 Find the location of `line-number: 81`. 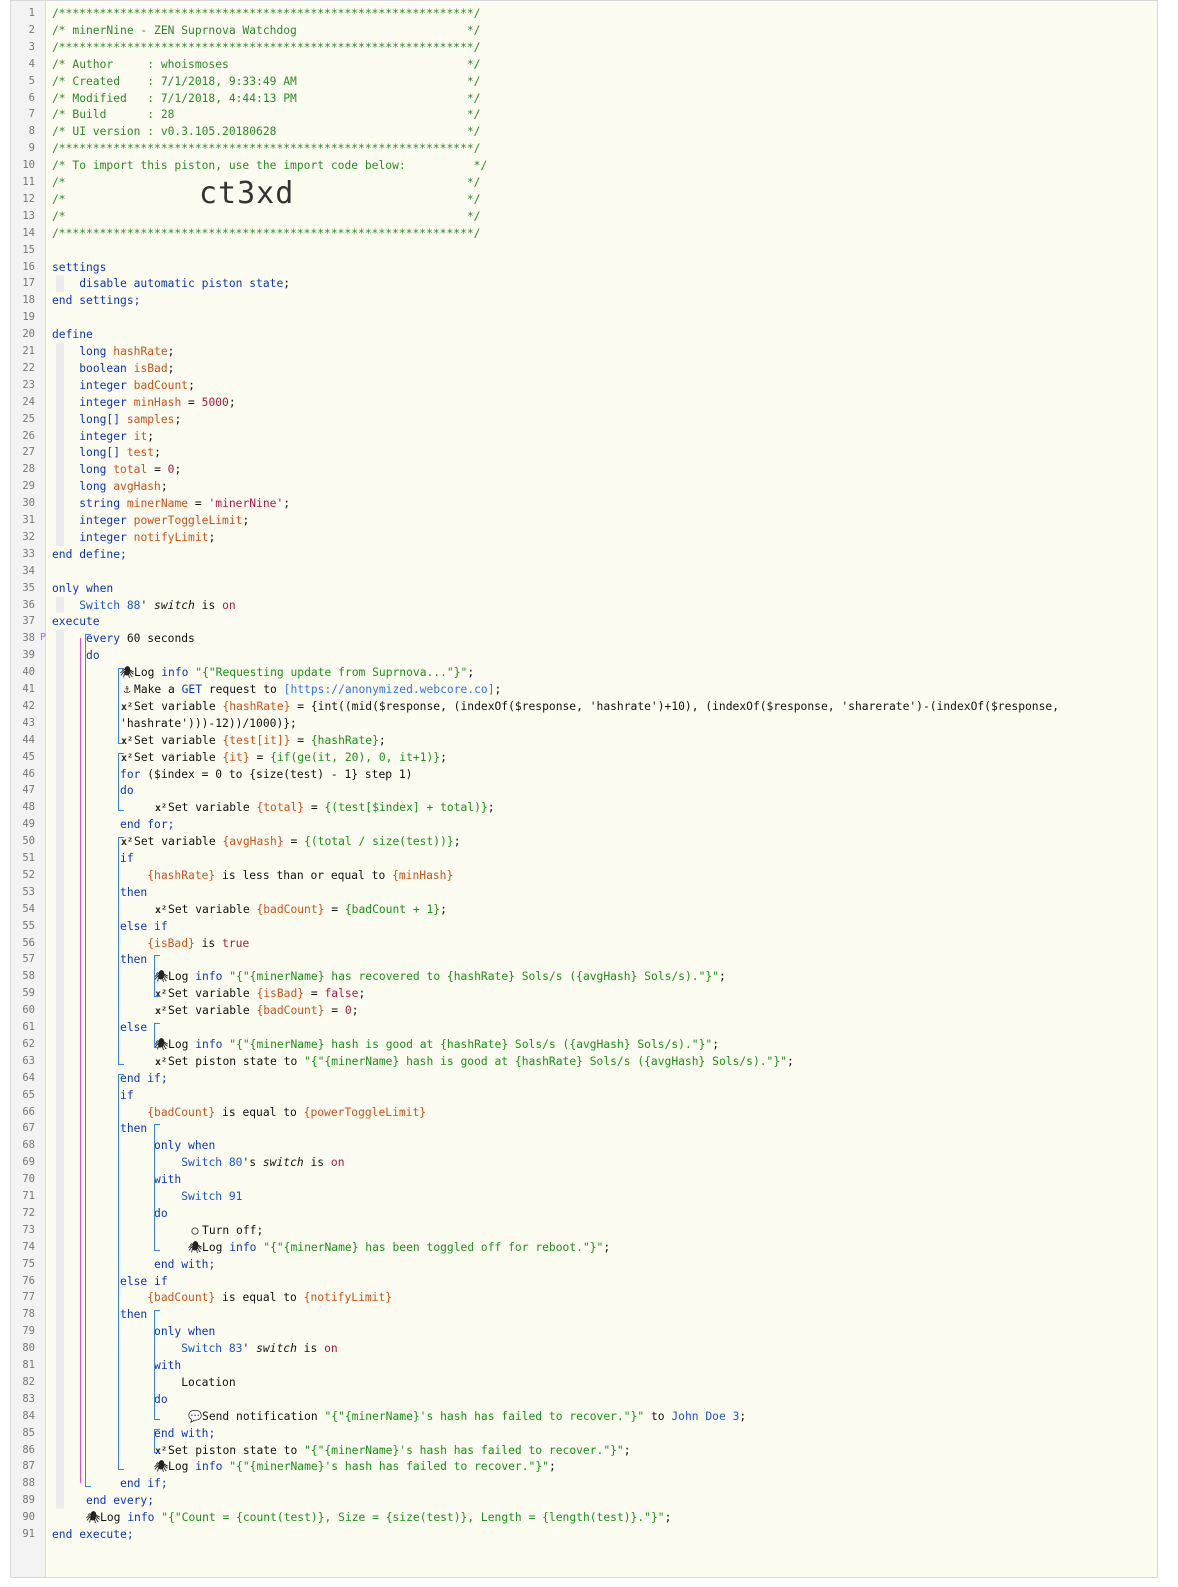

line-number: 81 is located at coordinates (28, 1365).